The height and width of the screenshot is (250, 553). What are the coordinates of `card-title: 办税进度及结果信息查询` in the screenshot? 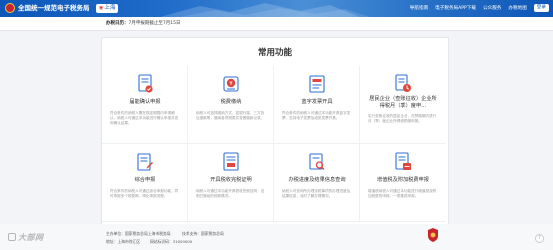 It's located at (317, 180).